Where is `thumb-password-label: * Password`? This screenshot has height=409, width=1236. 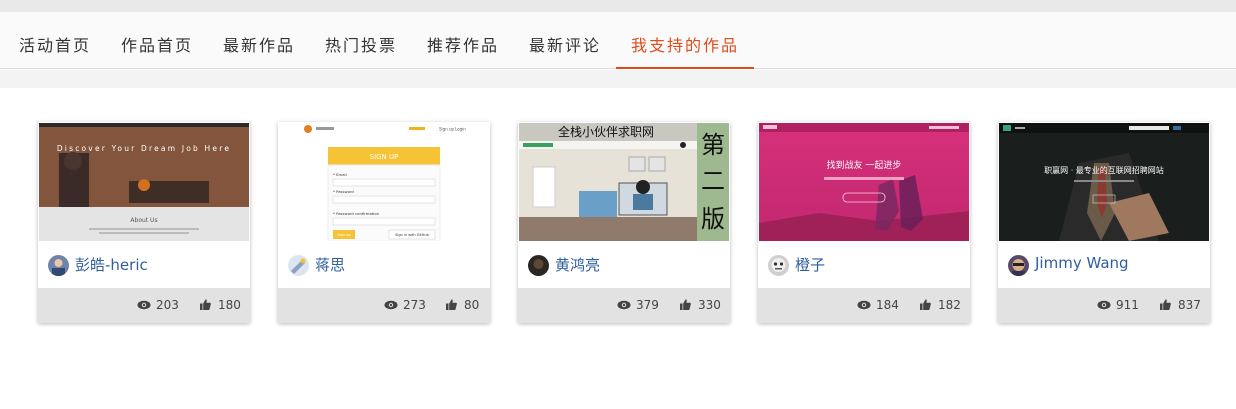 thumb-password-label: * Password is located at coordinates (343, 191).